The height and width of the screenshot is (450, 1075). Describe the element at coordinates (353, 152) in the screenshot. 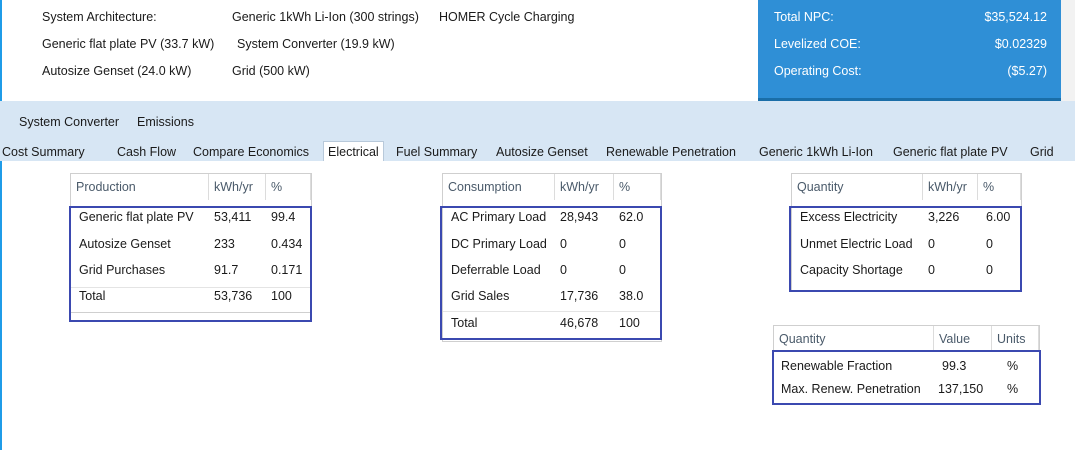

I see `tab-electrical: Electrical` at that location.